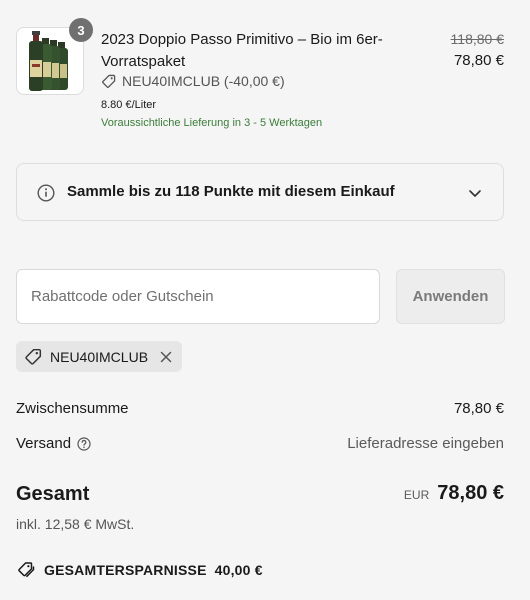 This screenshot has height=600, width=530. Describe the element at coordinates (477, 39) in the screenshot. I see `original-price: 118,80 €` at that location.